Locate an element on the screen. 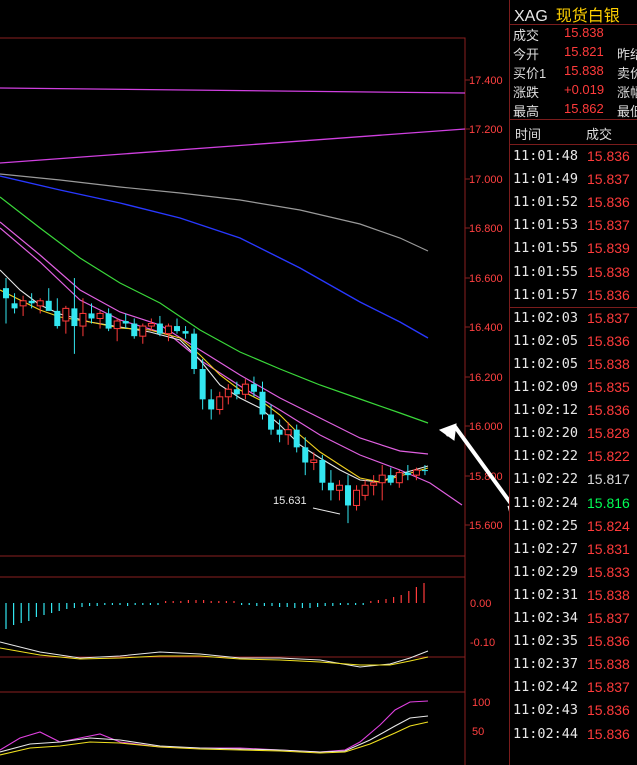  quote-label: 最高 is located at coordinates (526, 111).